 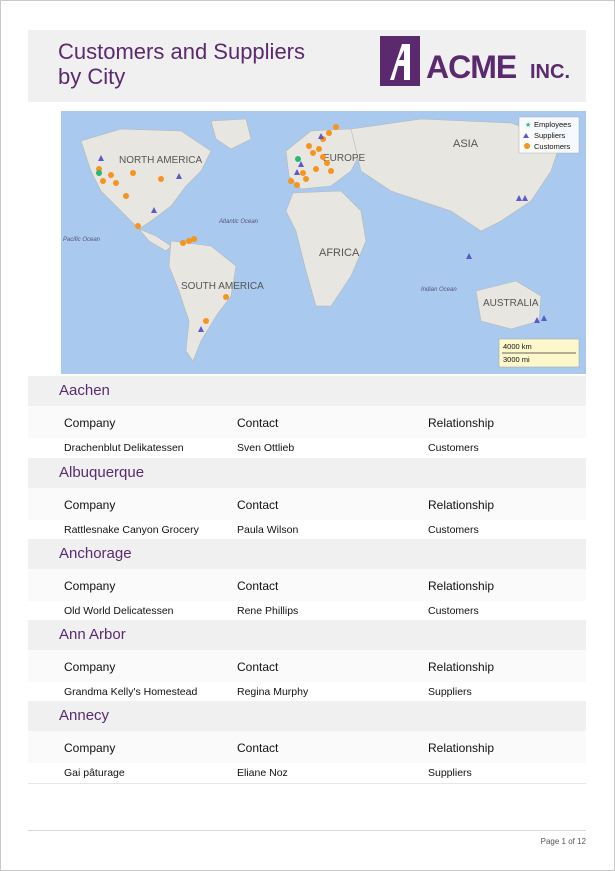 What do you see at coordinates (266, 448) in the screenshot?
I see `contact-cell: Sven Ottlieb` at bounding box center [266, 448].